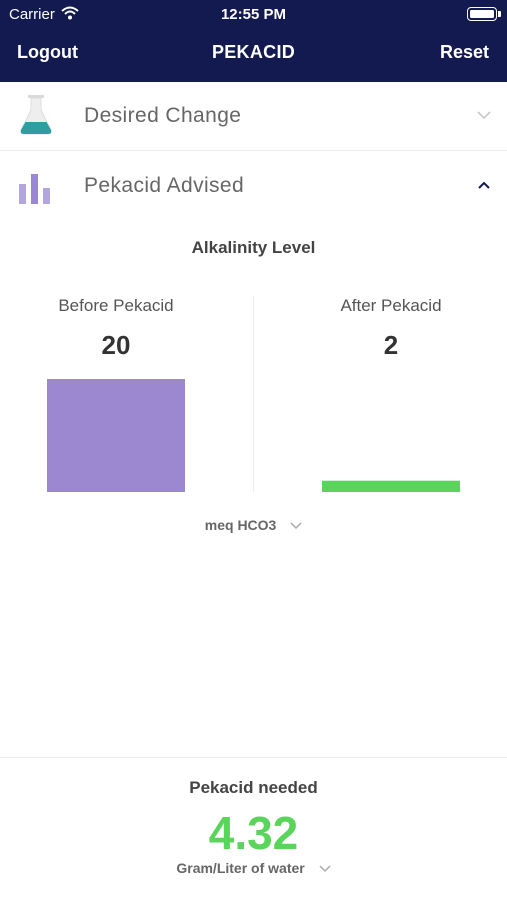  I want to click on chevron-up-icon, so click(484, 185).